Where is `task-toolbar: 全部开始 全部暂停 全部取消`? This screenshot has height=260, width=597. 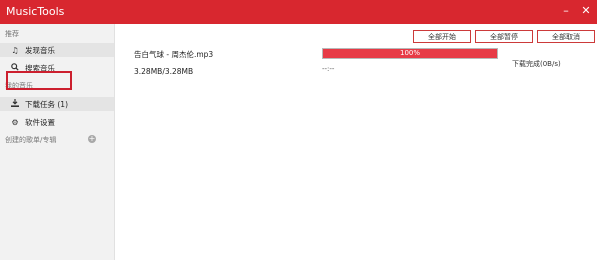 task-toolbar: 全部开始 全部暂停 全部取消 is located at coordinates (504, 36).